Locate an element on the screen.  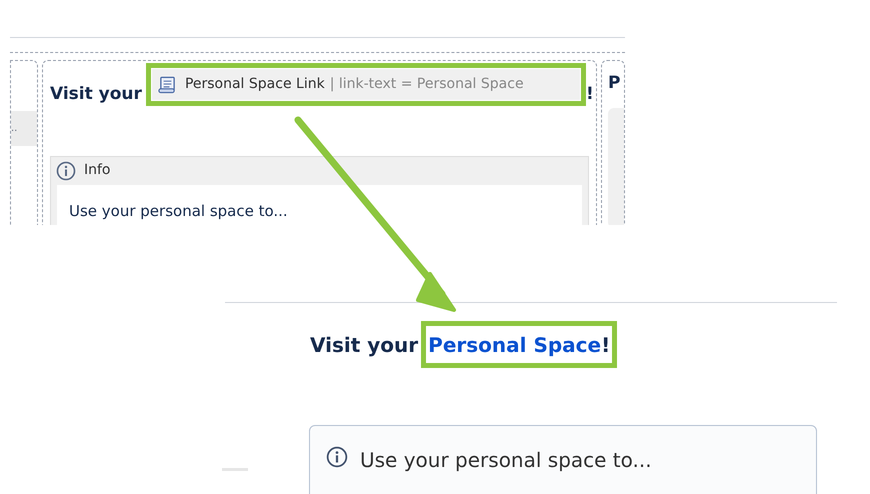
personal-space-link: Personal Space is located at coordinates (515, 345).